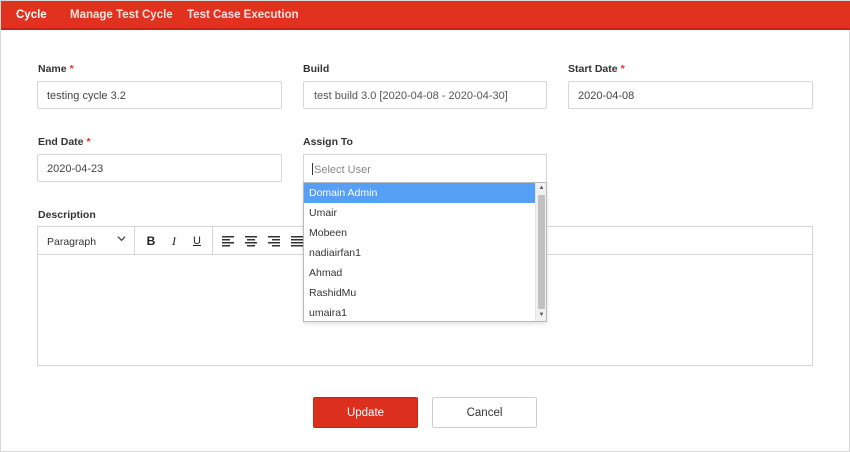 The width and height of the screenshot is (850, 452). What do you see at coordinates (121, 15) in the screenshot?
I see `tab-manage-test-cycle: Manage Test Cycle` at bounding box center [121, 15].